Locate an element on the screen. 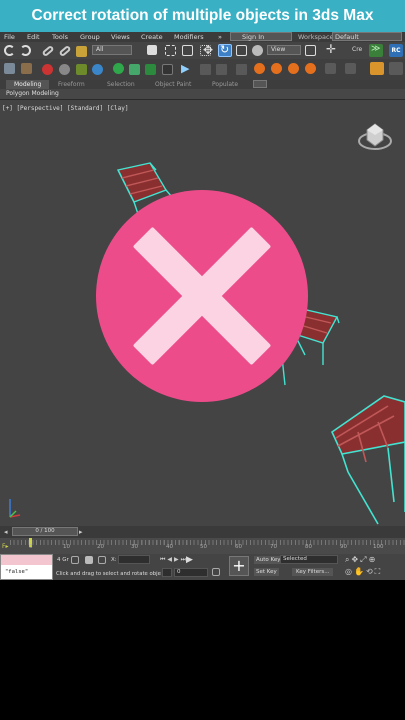 This screenshot has width=405, height=720. tick-label: 40 is located at coordinates (169, 547).